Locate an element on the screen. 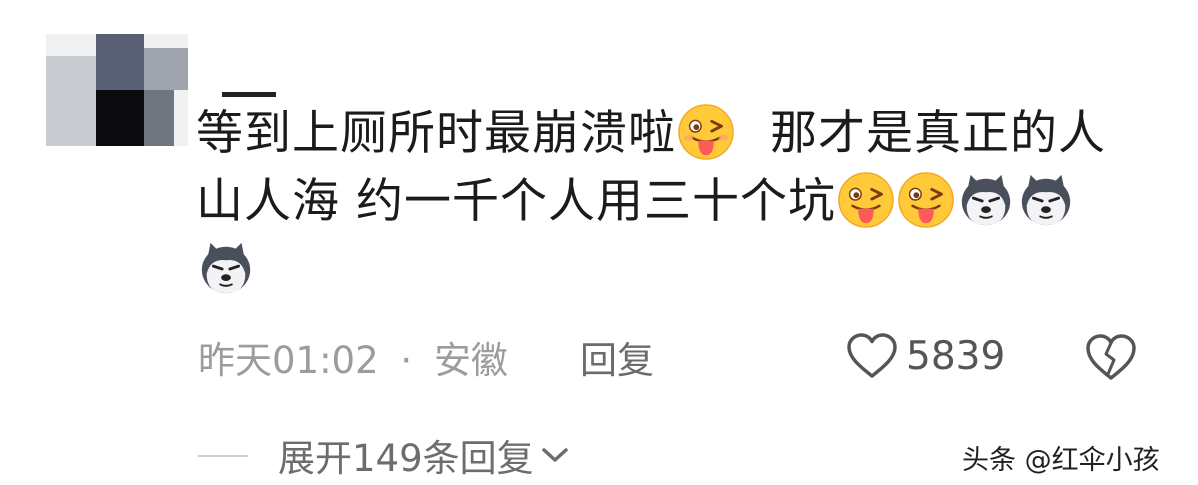 This screenshot has width=1198, height=485. comment-meta: 昨天01:02 · 安徽 is located at coordinates (353, 358).